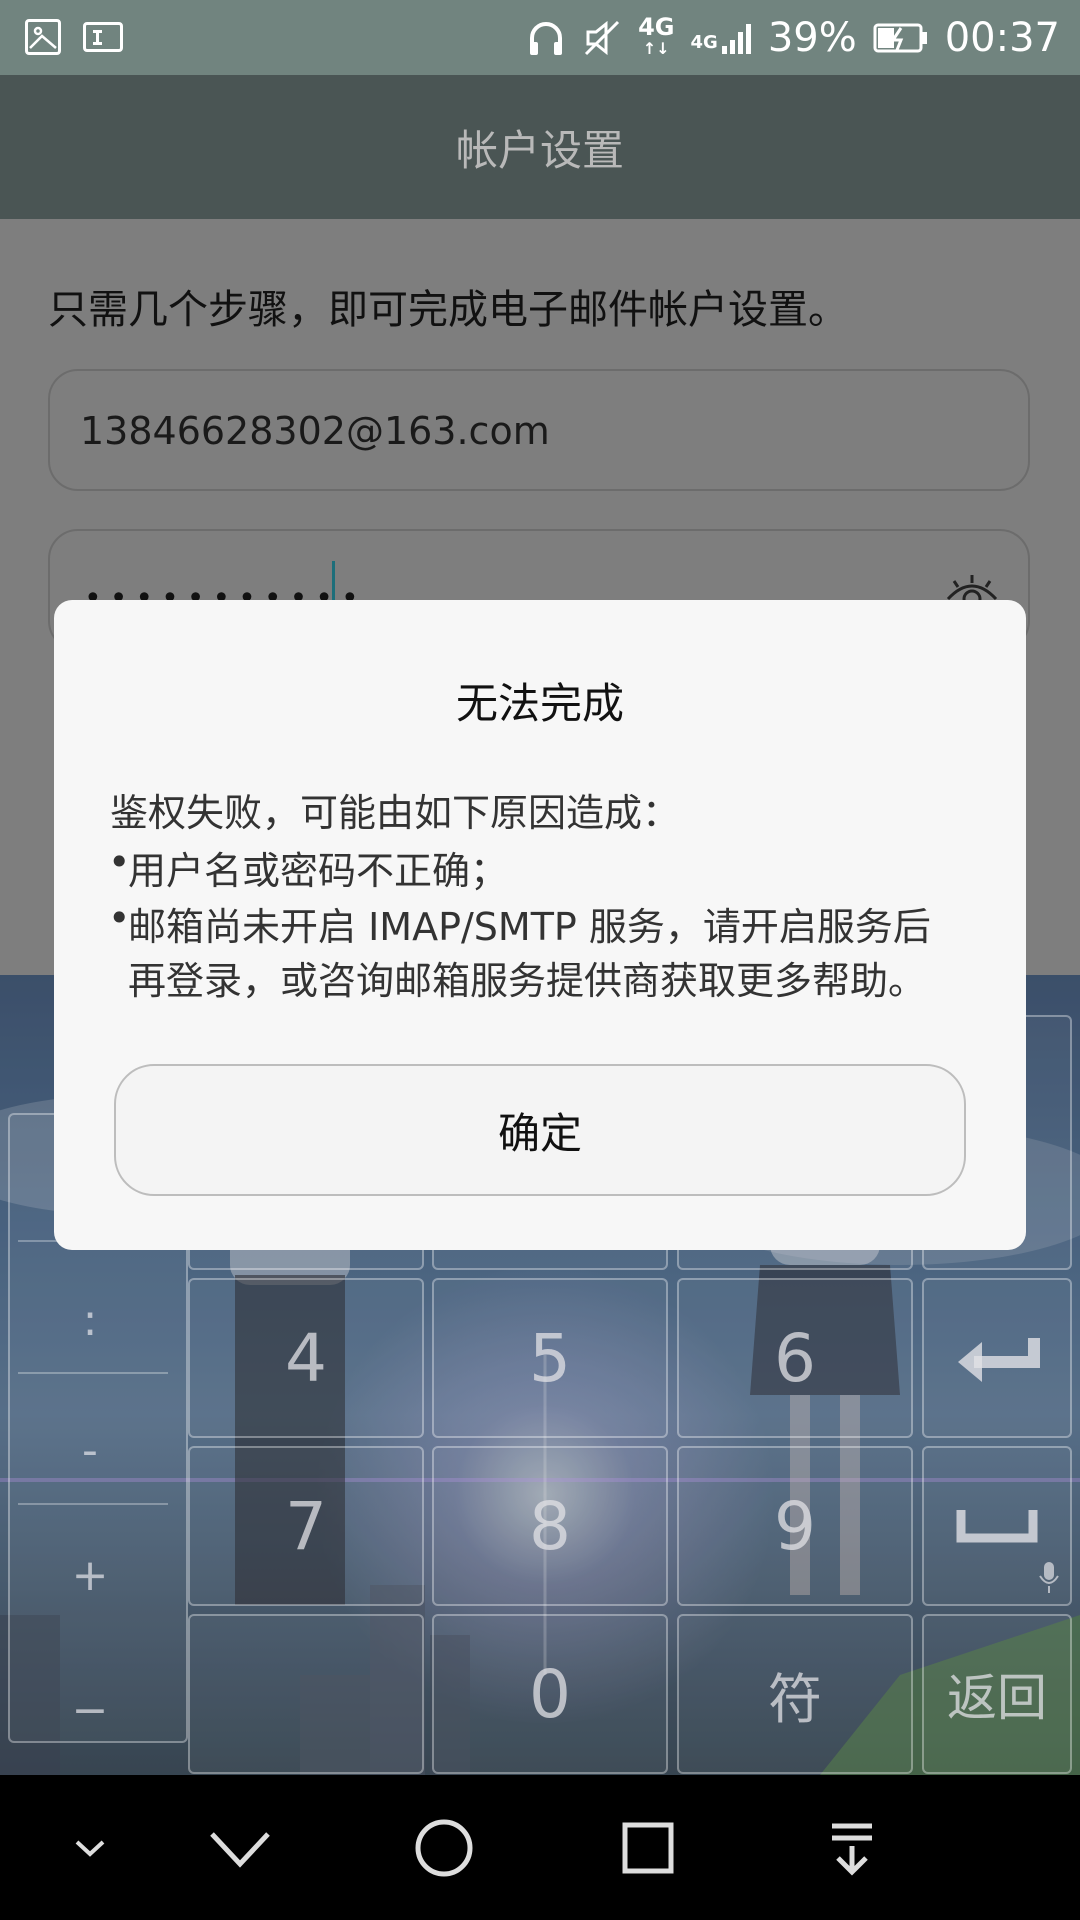 The height and width of the screenshot is (1920, 1080). I want to click on back-icon, so click(240, 1849).